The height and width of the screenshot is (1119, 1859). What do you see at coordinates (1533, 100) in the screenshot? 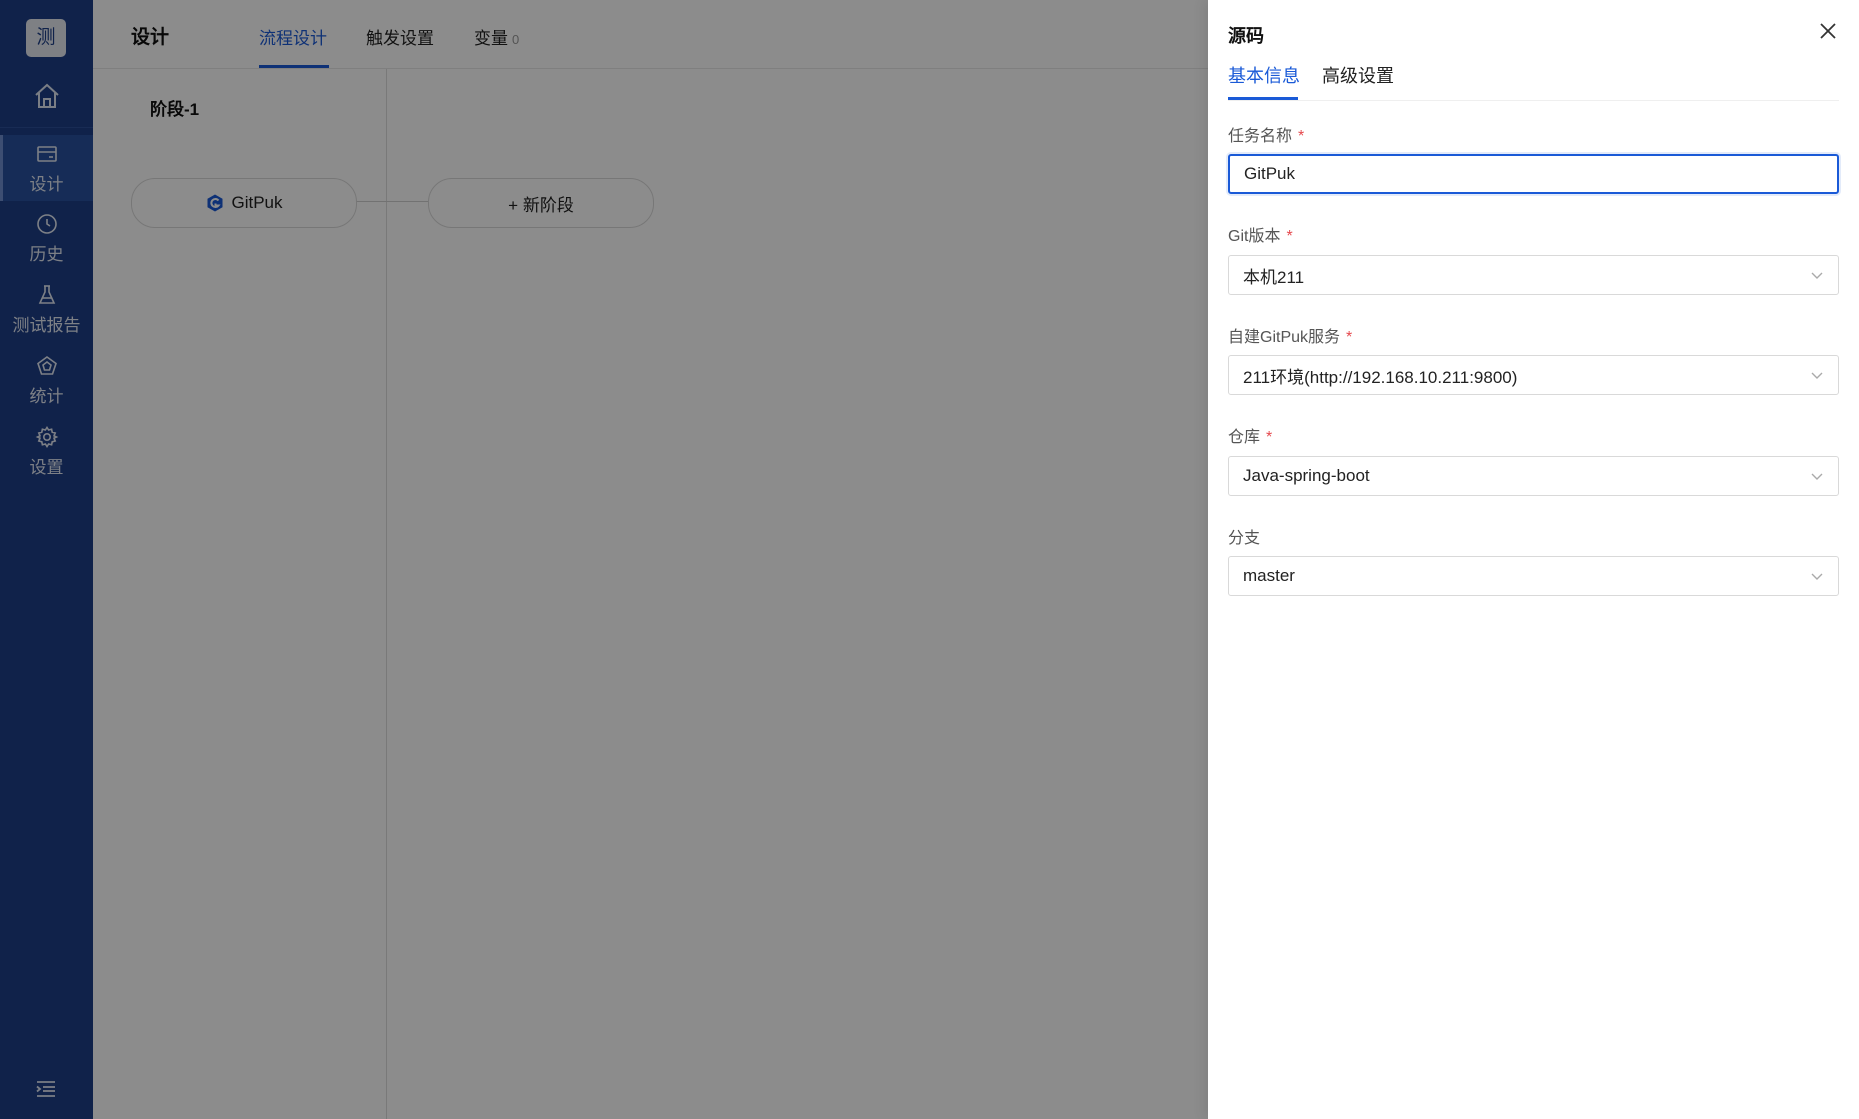
I see `tabs-divider` at bounding box center [1533, 100].